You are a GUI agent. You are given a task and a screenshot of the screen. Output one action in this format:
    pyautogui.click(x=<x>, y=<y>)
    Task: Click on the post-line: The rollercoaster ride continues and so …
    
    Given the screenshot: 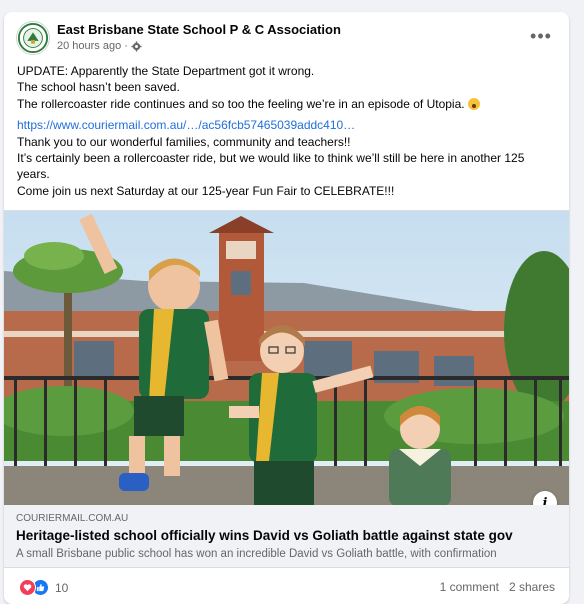 What is the action you would take?
    pyautogui.click(x=287, y=104)
    